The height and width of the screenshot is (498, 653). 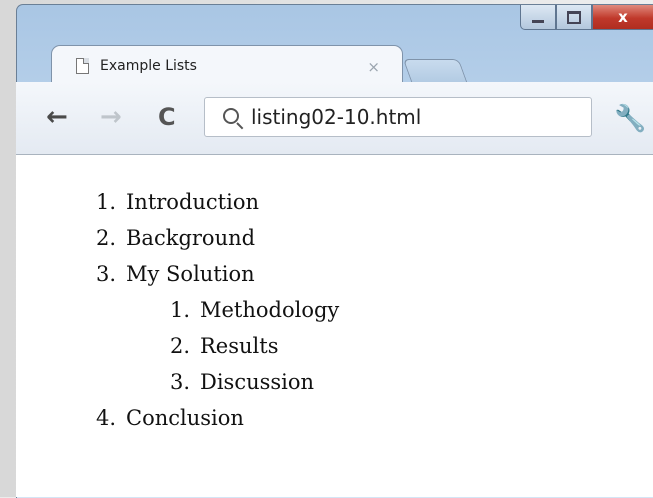 I want to click on list-number: 4., so click(x=105, y=418).